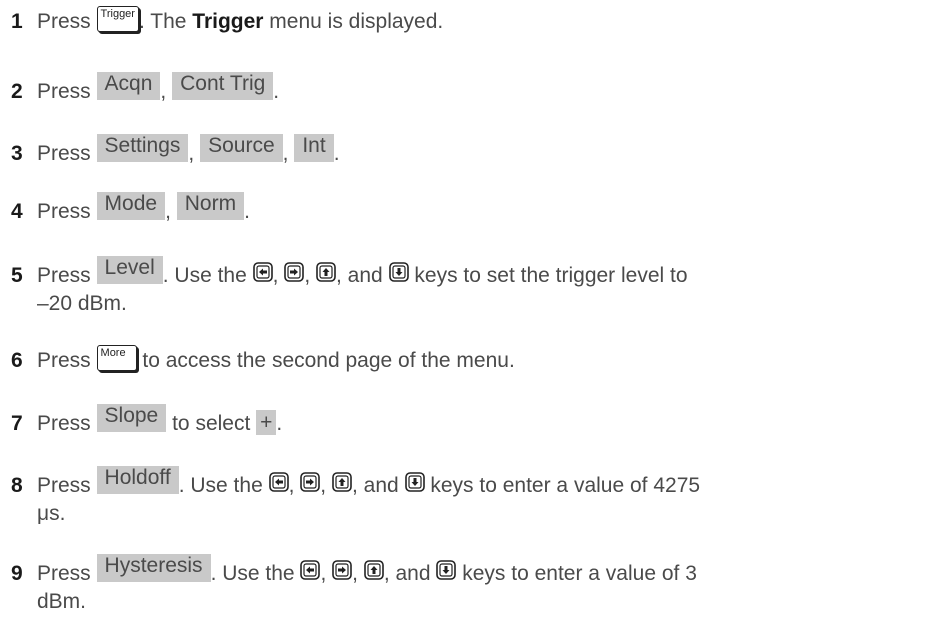  I want to click on step-text: Press Acqn, Cont Trig., so click(158, 87).